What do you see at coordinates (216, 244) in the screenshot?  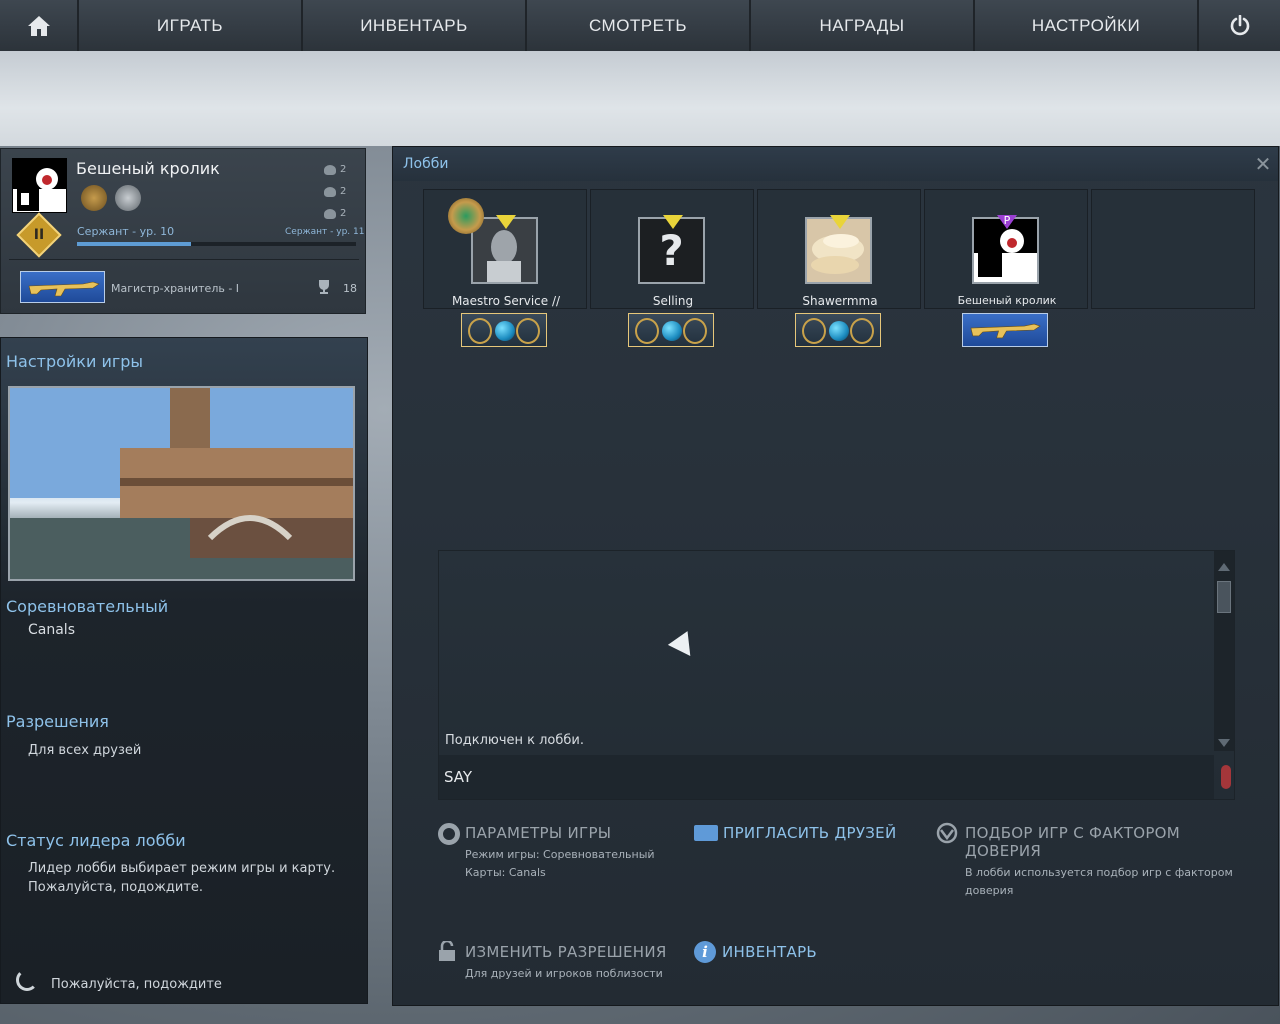 I see `xp-bar` at bounding box center [216, 244].